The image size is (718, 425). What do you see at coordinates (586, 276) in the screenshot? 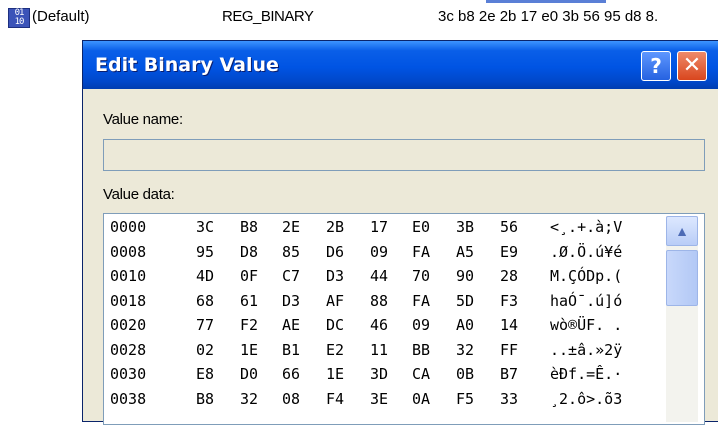
I see `hex-ascii: M.ÇÓDp.(` at bounding box center [586, 276].